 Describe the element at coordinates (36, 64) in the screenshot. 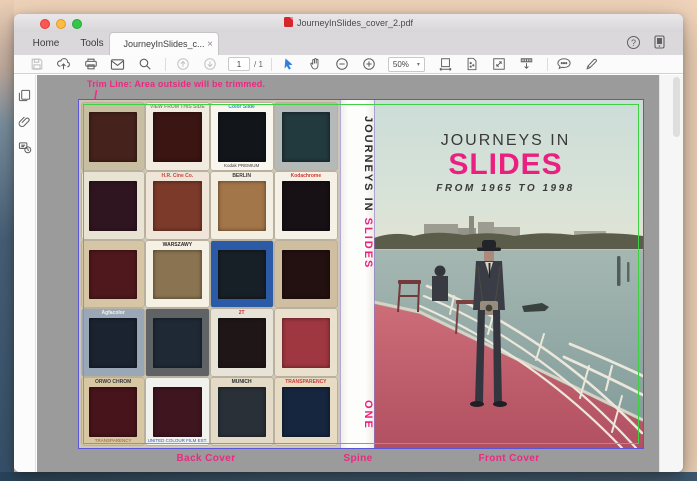

I see `save-icon` at that location.